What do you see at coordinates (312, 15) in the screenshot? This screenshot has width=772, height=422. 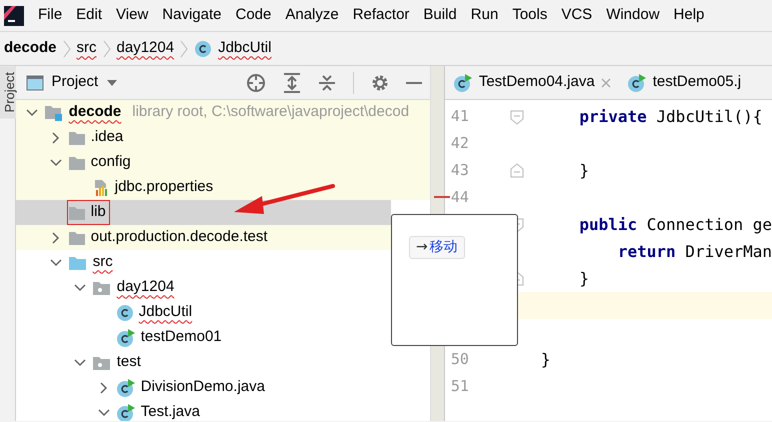 I see `menu-item: Analyze` at bounding box center [312, 15].